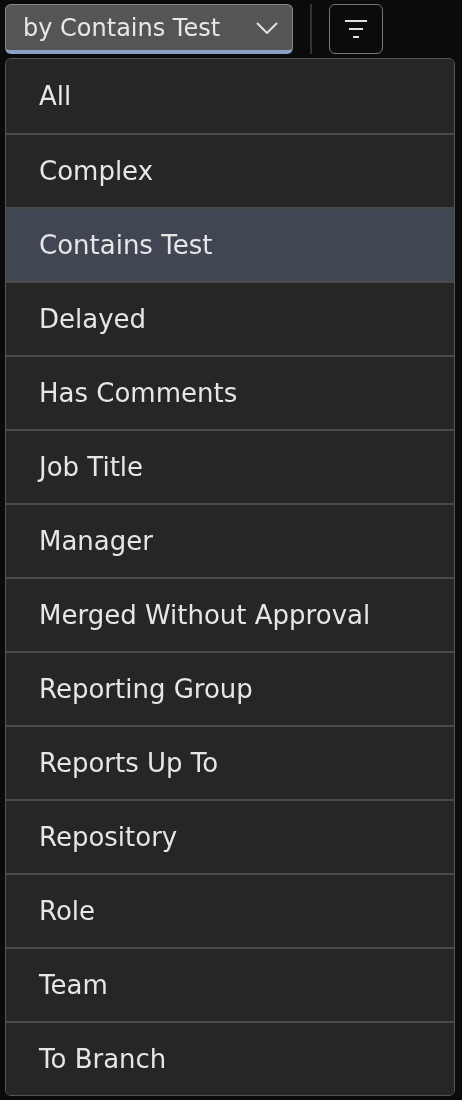 The image size is (462, 1100). I want to click on filter-icon, so click(356, 29).